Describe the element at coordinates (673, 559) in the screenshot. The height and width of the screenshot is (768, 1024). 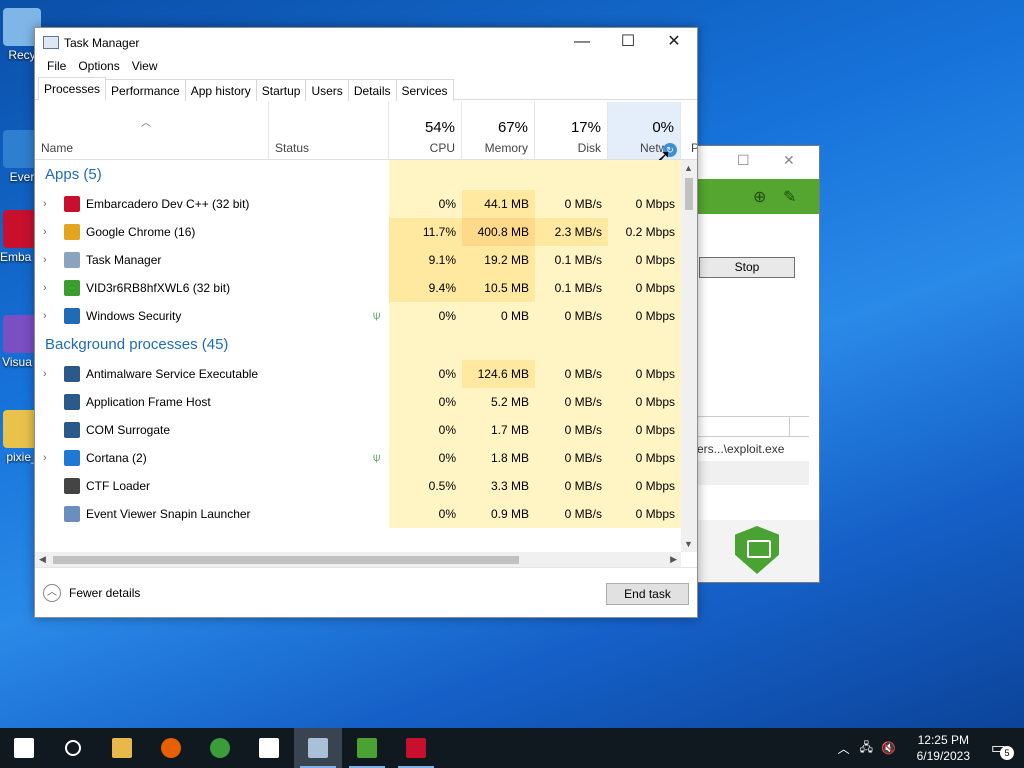
I see `scroll-right-icon: ▶` at that location.